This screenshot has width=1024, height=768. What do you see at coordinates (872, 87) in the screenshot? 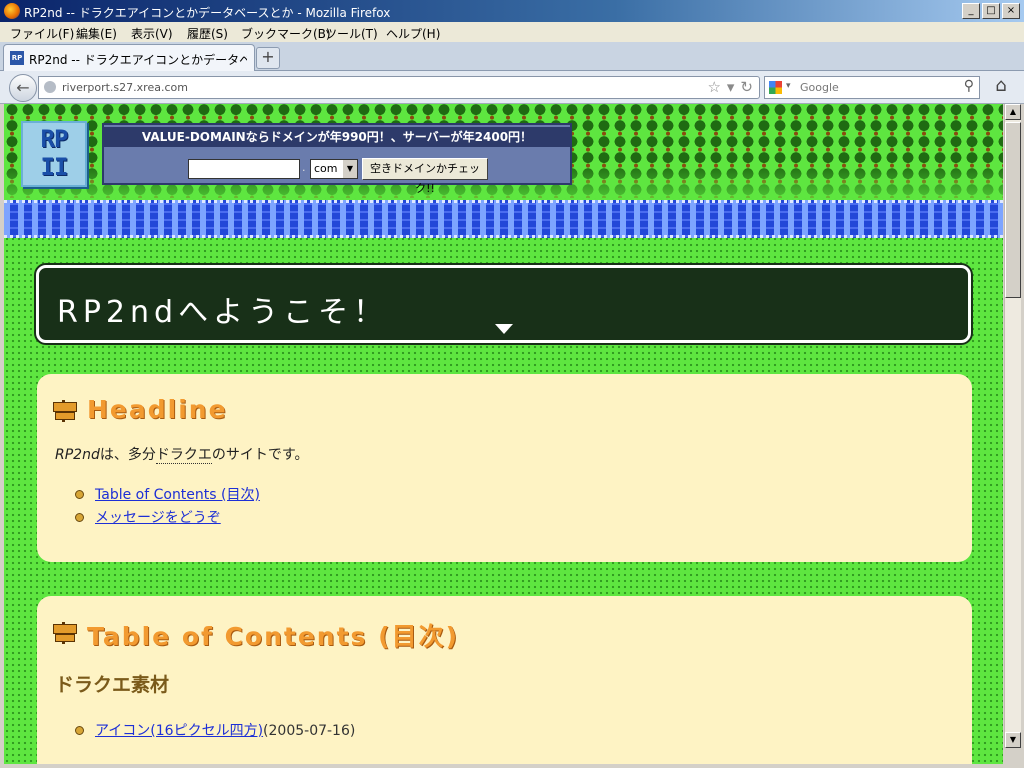
I see `search-bar: ▾ Google ⚲` at bounding box center [872, 87].